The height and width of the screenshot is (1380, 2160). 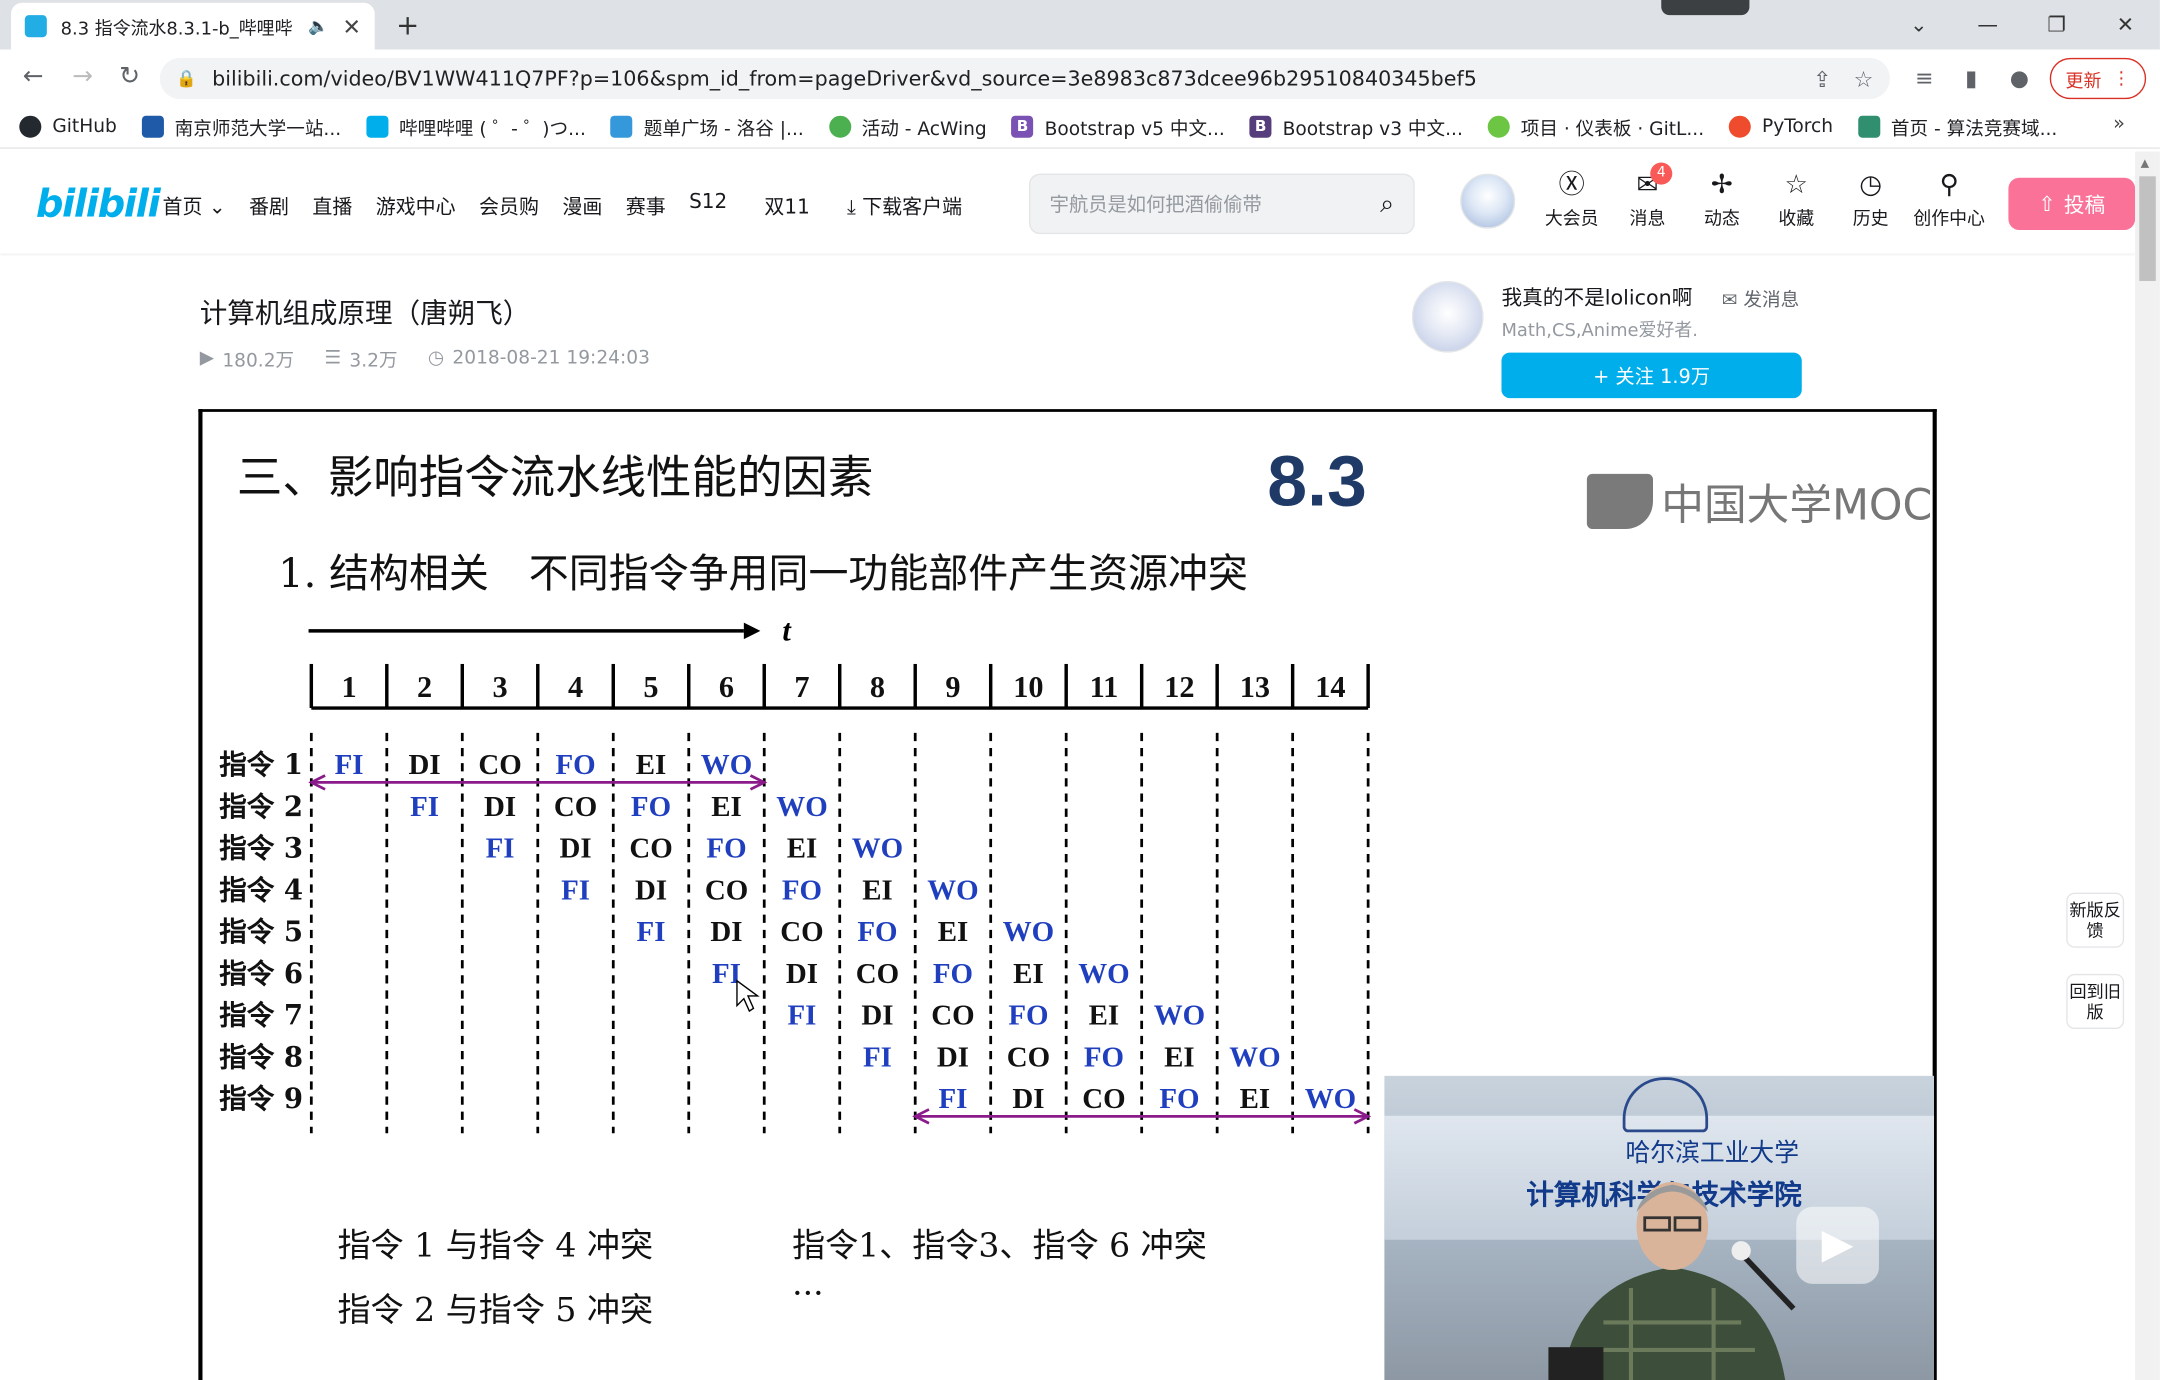 I want to click on nav-item-double11: 双11, so click(x=786, y=205).